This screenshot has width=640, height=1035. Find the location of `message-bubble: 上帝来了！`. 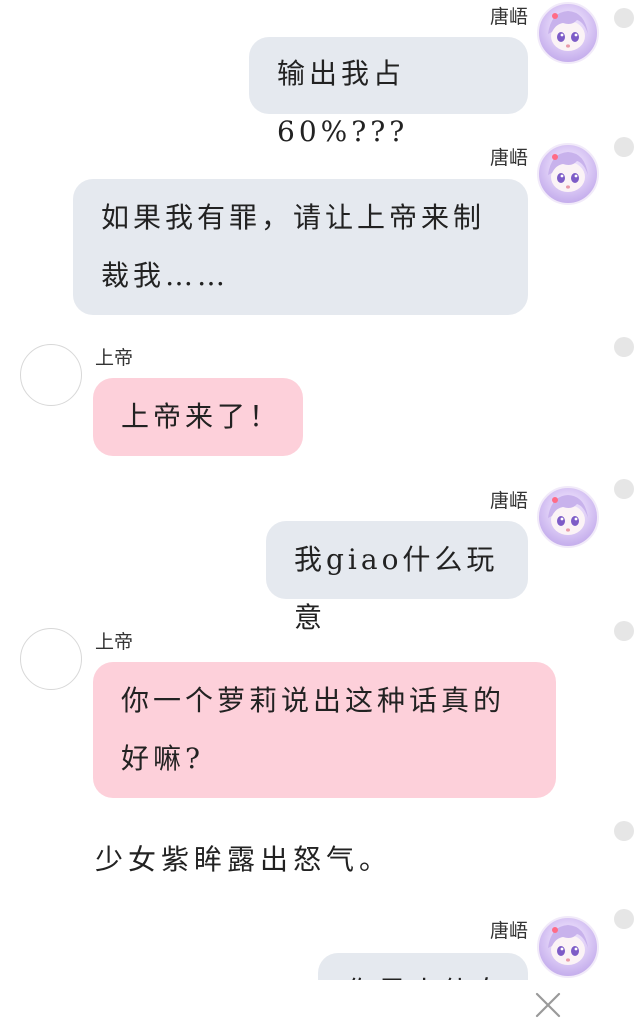

message-bubble: 上帝来了！ is located at coordinates (198, 417).